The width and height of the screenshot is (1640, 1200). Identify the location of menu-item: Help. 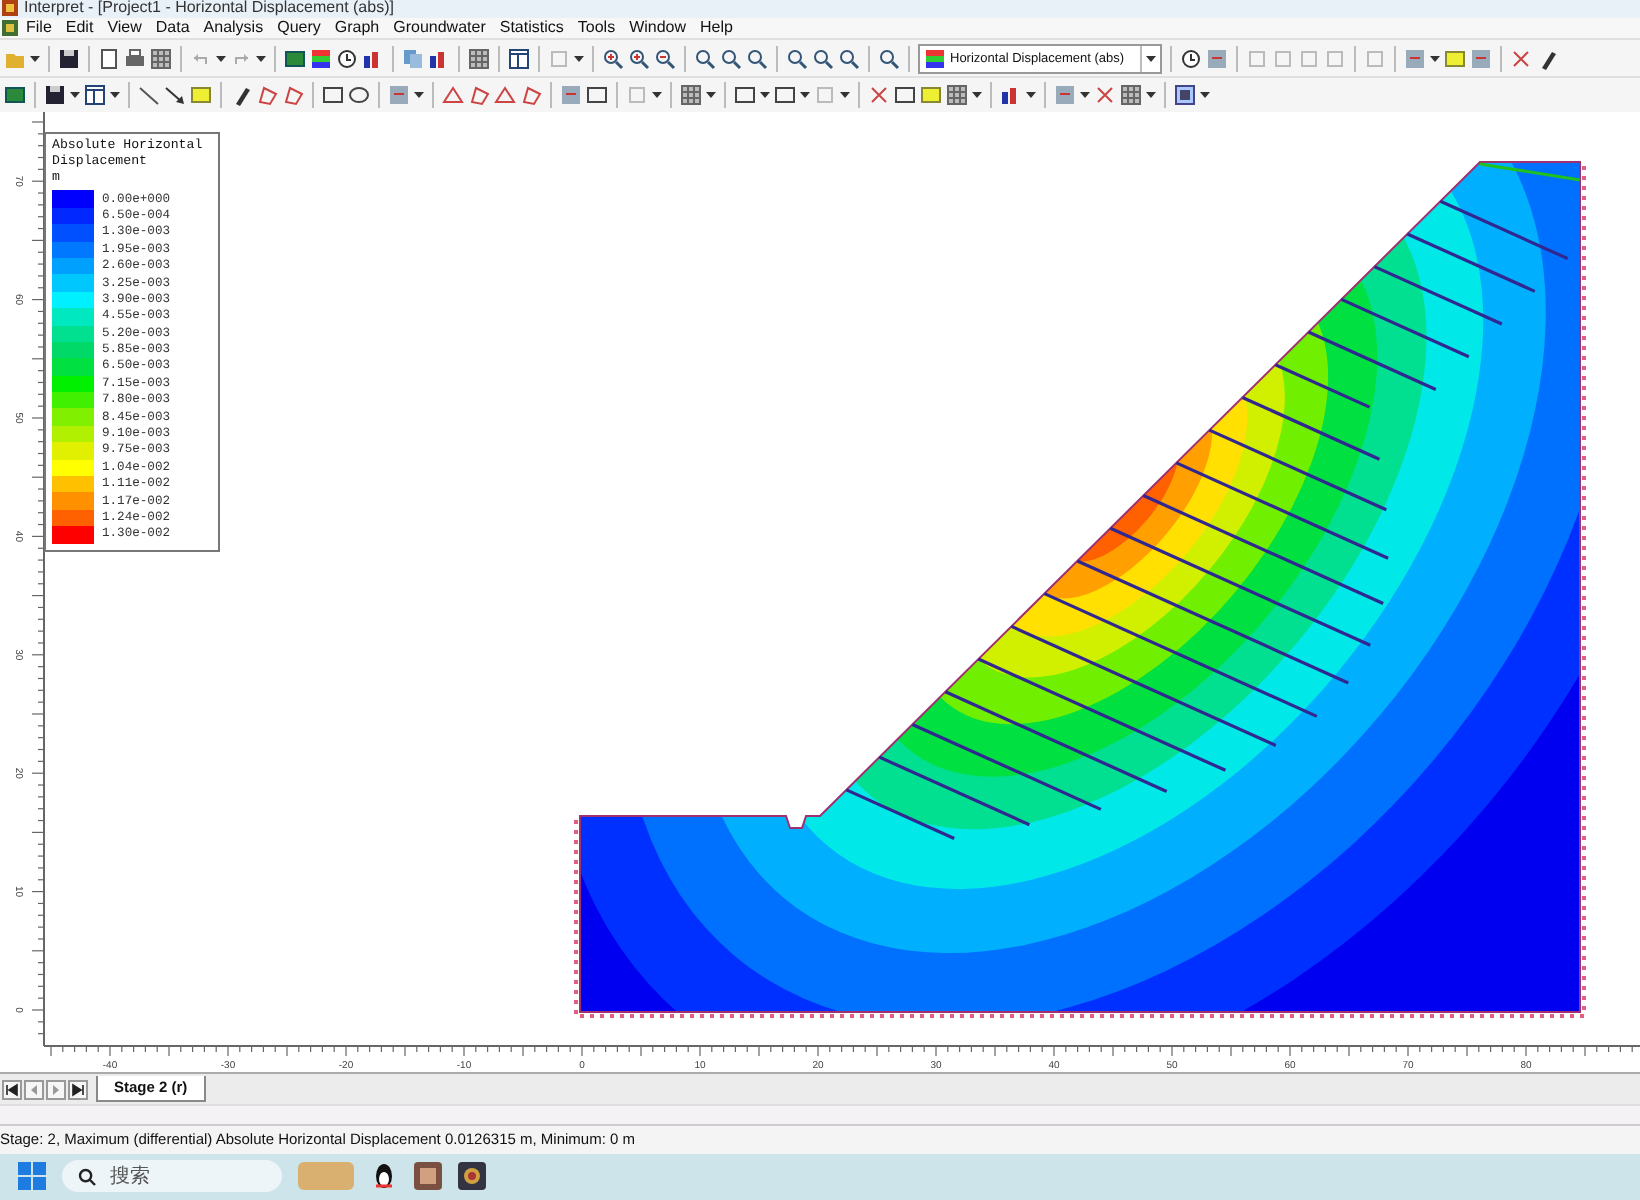
(716, 28).